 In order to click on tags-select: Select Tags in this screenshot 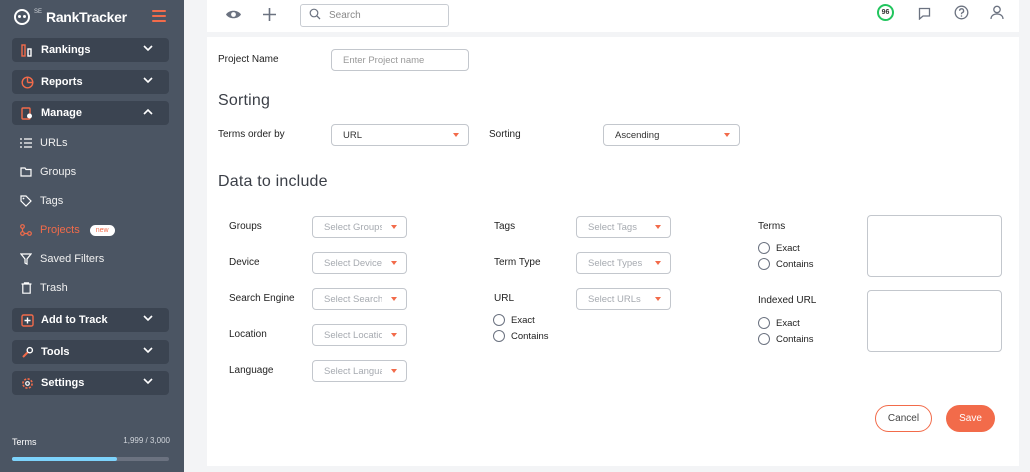, I will do `click(623, 227)`.